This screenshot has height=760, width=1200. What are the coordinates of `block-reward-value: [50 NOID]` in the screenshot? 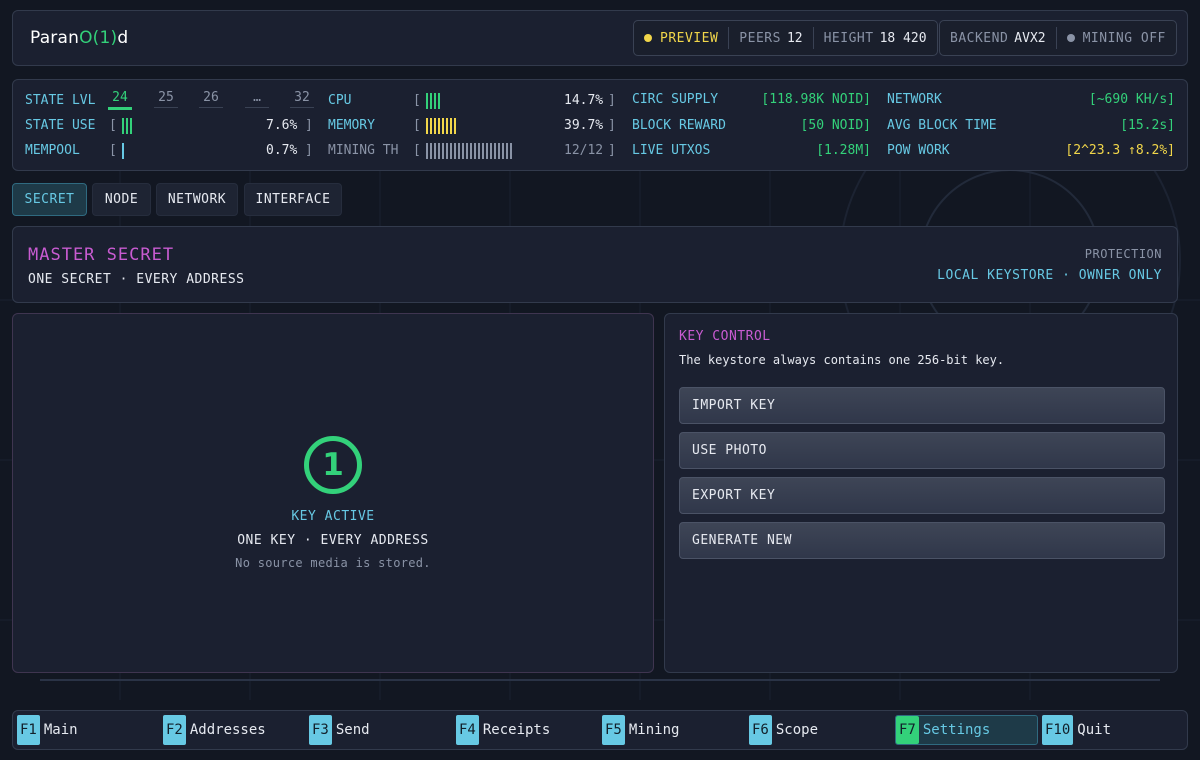 It's located at (835, 125).